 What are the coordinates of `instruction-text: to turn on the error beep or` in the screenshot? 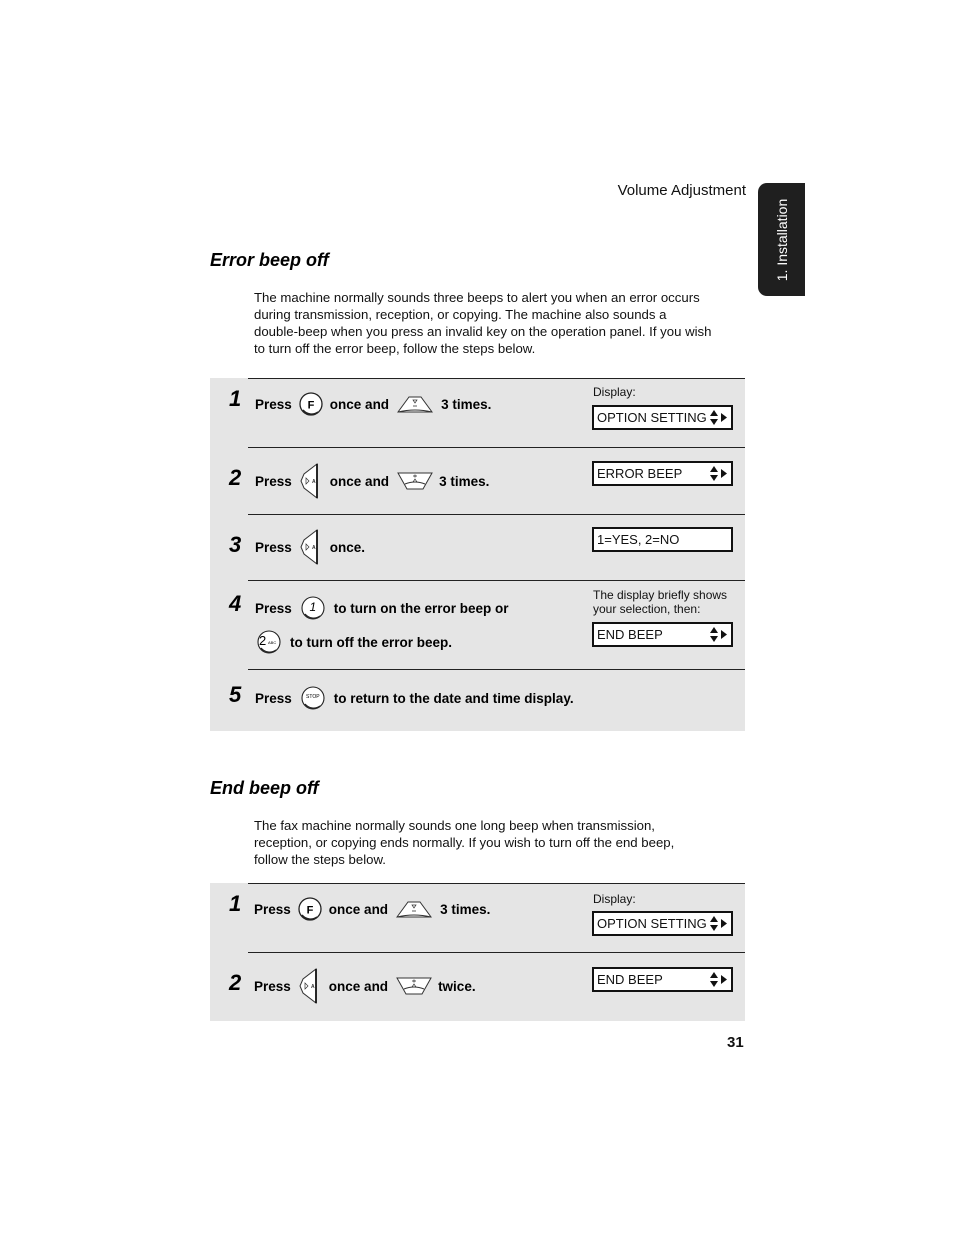 It's located at (421, 608).